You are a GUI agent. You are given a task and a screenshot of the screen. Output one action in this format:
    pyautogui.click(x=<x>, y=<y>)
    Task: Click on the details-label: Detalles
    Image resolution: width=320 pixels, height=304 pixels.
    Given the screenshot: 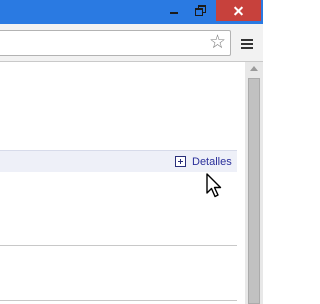 What is the action you would take?
    pyautogui.click(x=212, y=162)
    